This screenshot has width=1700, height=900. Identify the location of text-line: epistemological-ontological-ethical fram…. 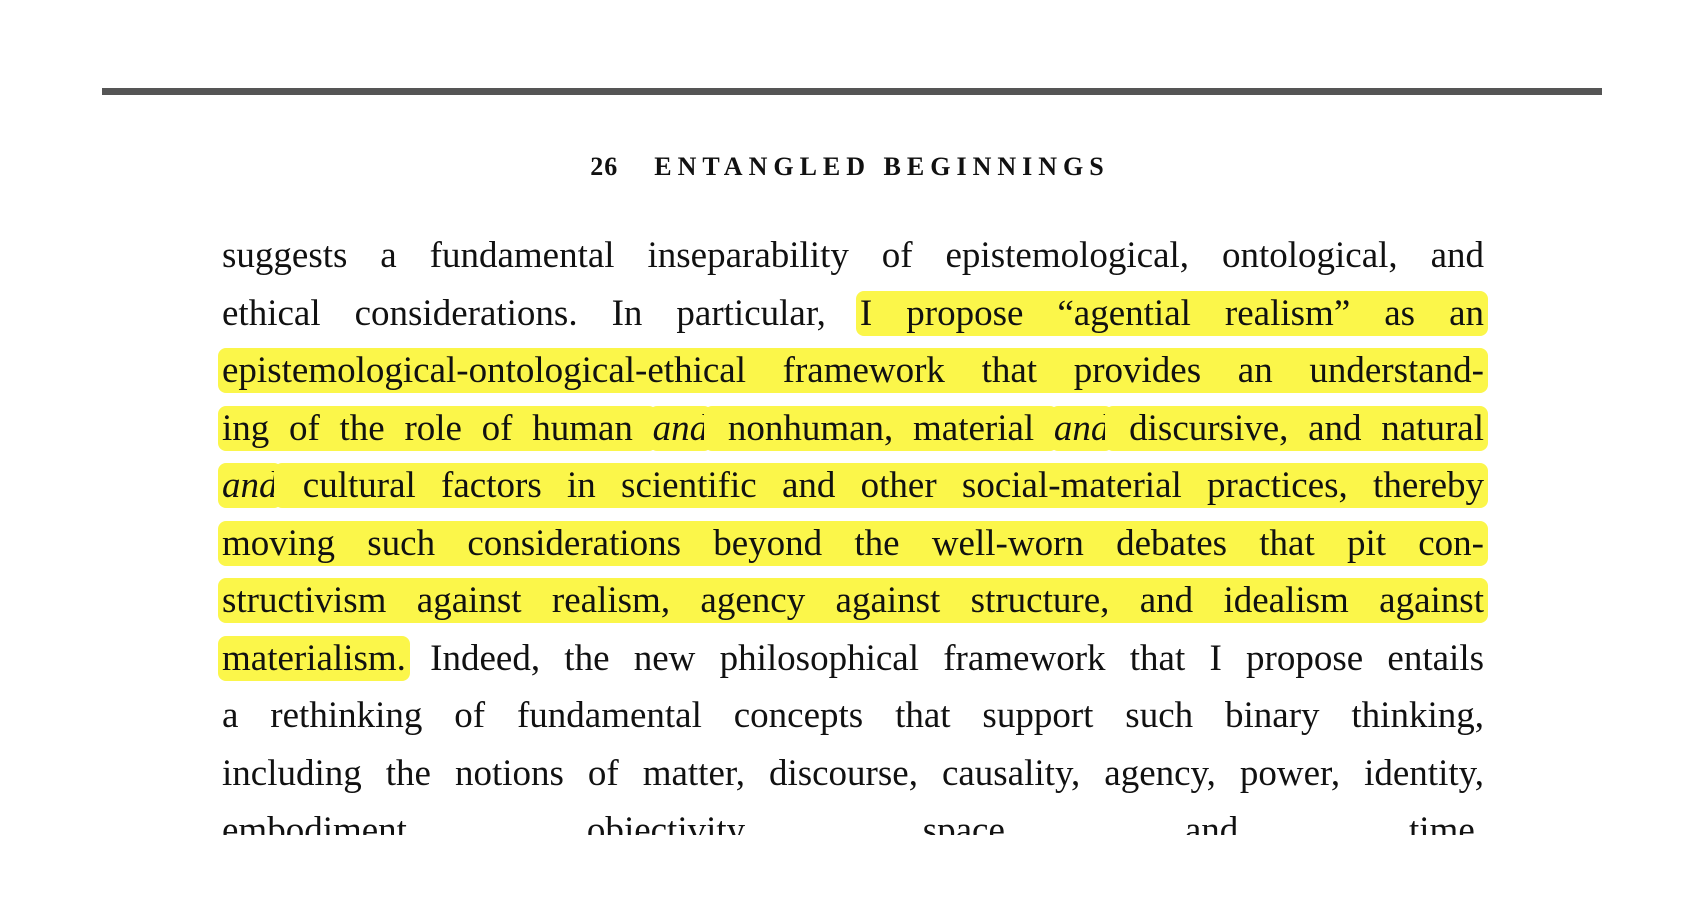
(853, 371).